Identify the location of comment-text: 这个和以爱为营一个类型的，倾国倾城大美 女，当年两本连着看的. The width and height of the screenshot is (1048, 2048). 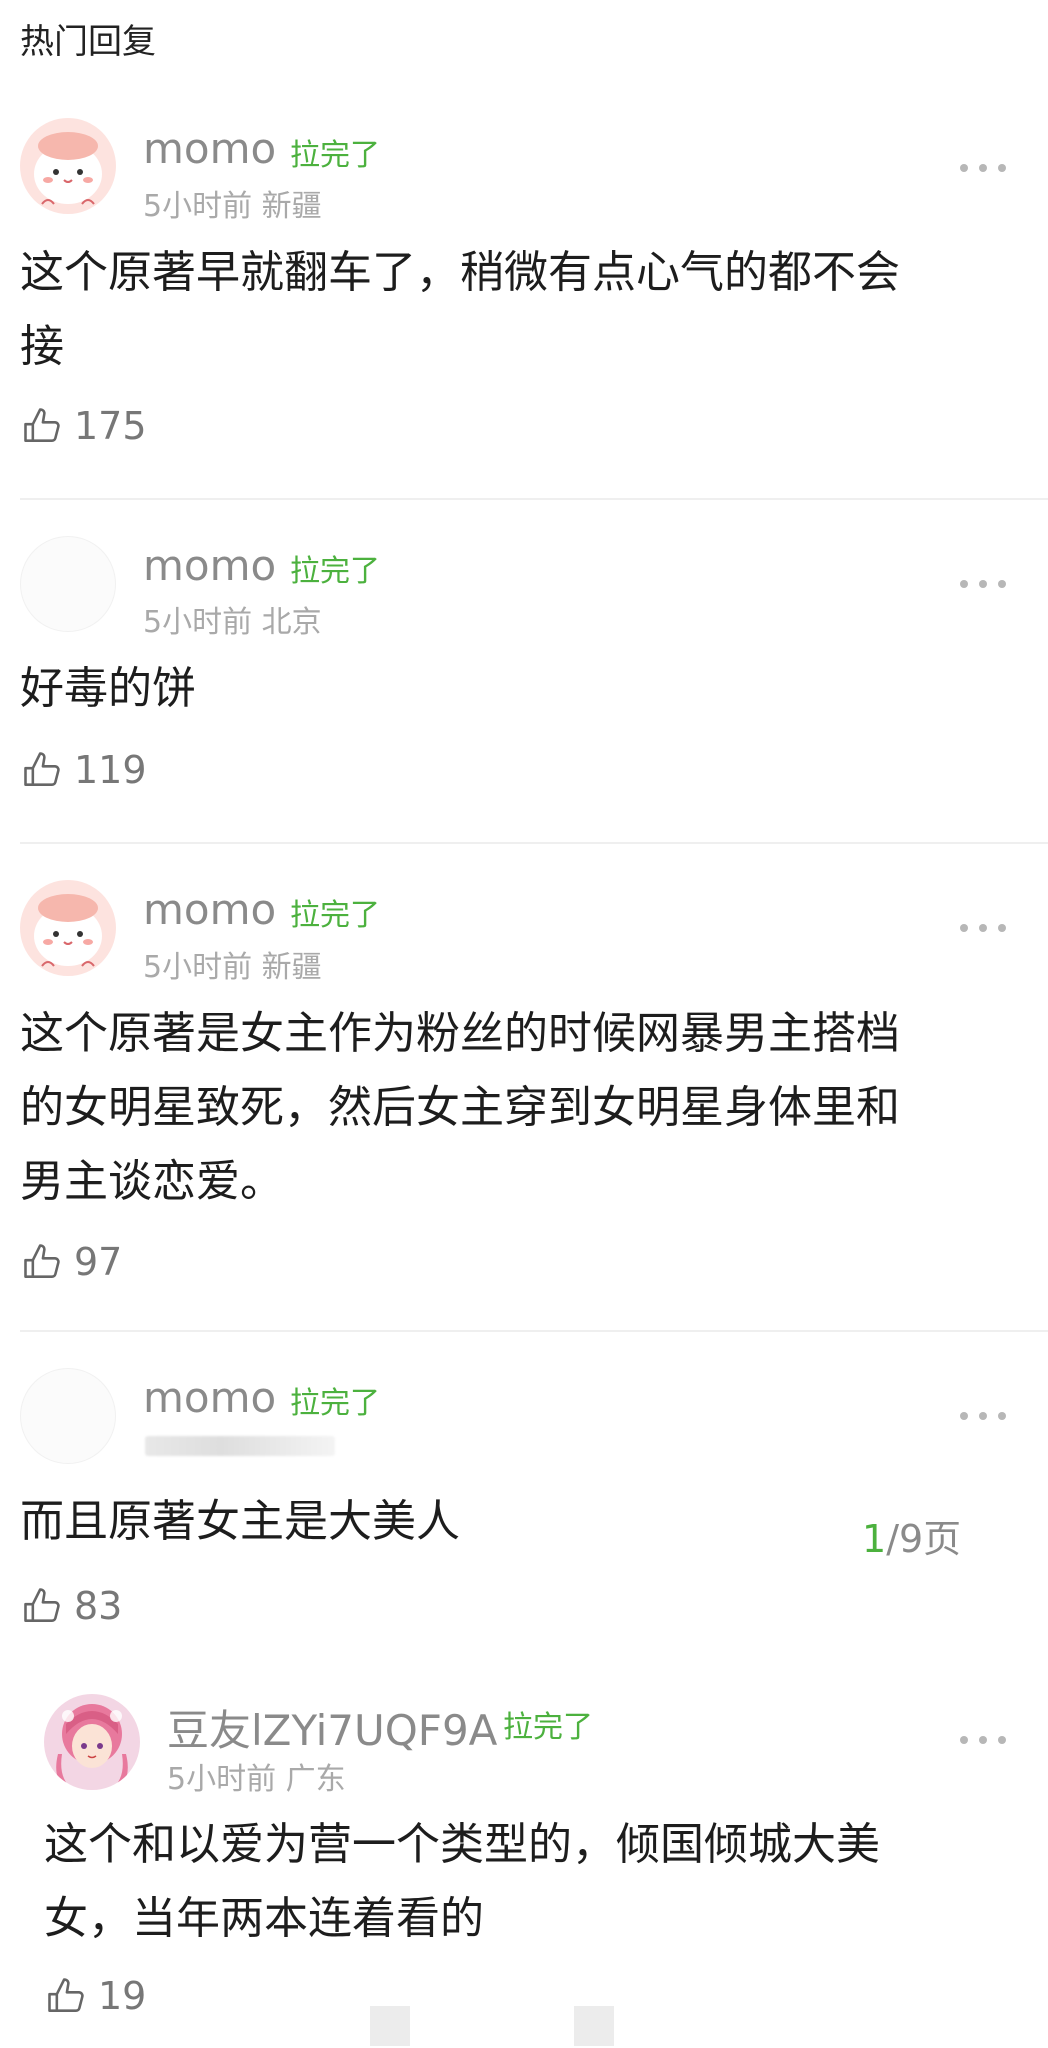
(462, 1881).